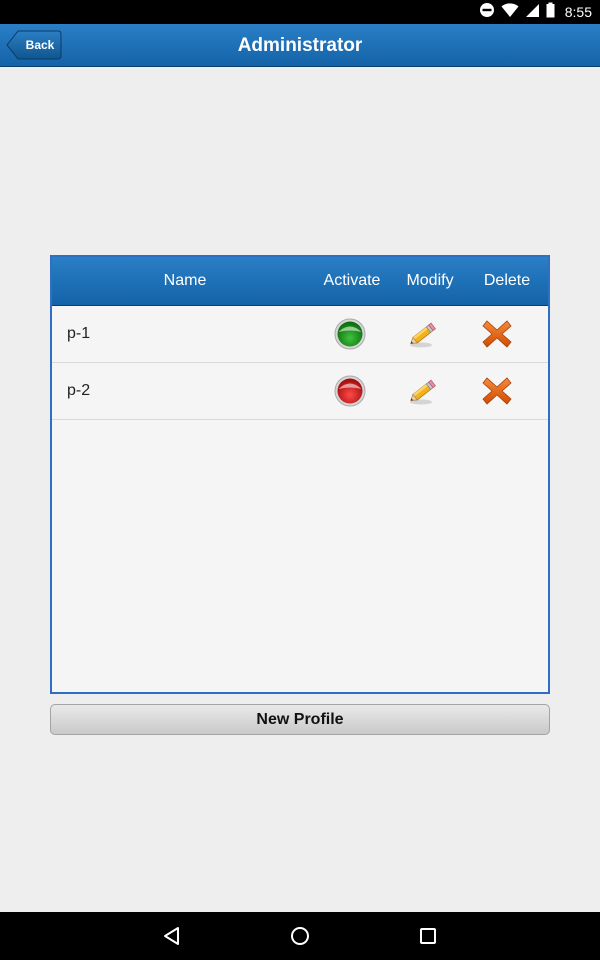 This screenshot has width=600, height=960. Describe the element at coordinates (532, 12) in the screenshot. I see `signal-icon` at that location.